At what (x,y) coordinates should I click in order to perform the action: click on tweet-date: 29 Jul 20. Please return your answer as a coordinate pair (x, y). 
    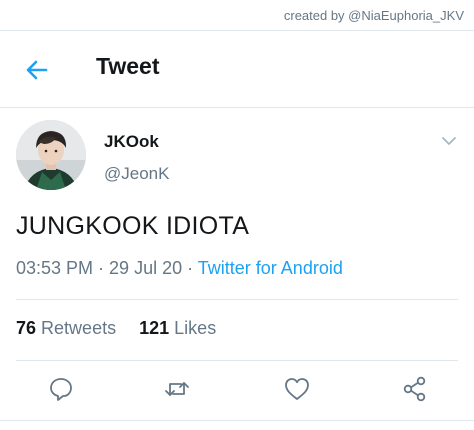
    Looking at the image, I should click on (146, 268).